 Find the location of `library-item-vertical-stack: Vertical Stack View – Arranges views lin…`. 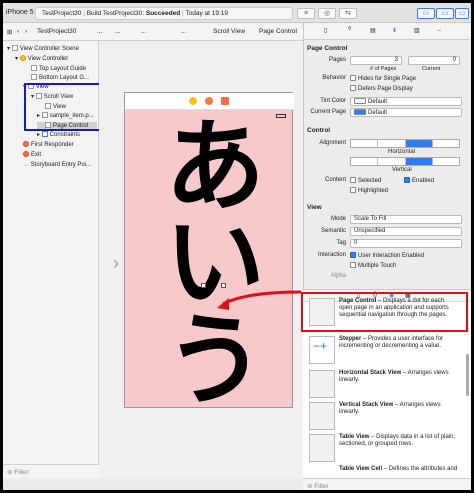

library-item-vertical-stack: Vertical Stack View – Arranges views lin… is located at coordinates (383, 416).